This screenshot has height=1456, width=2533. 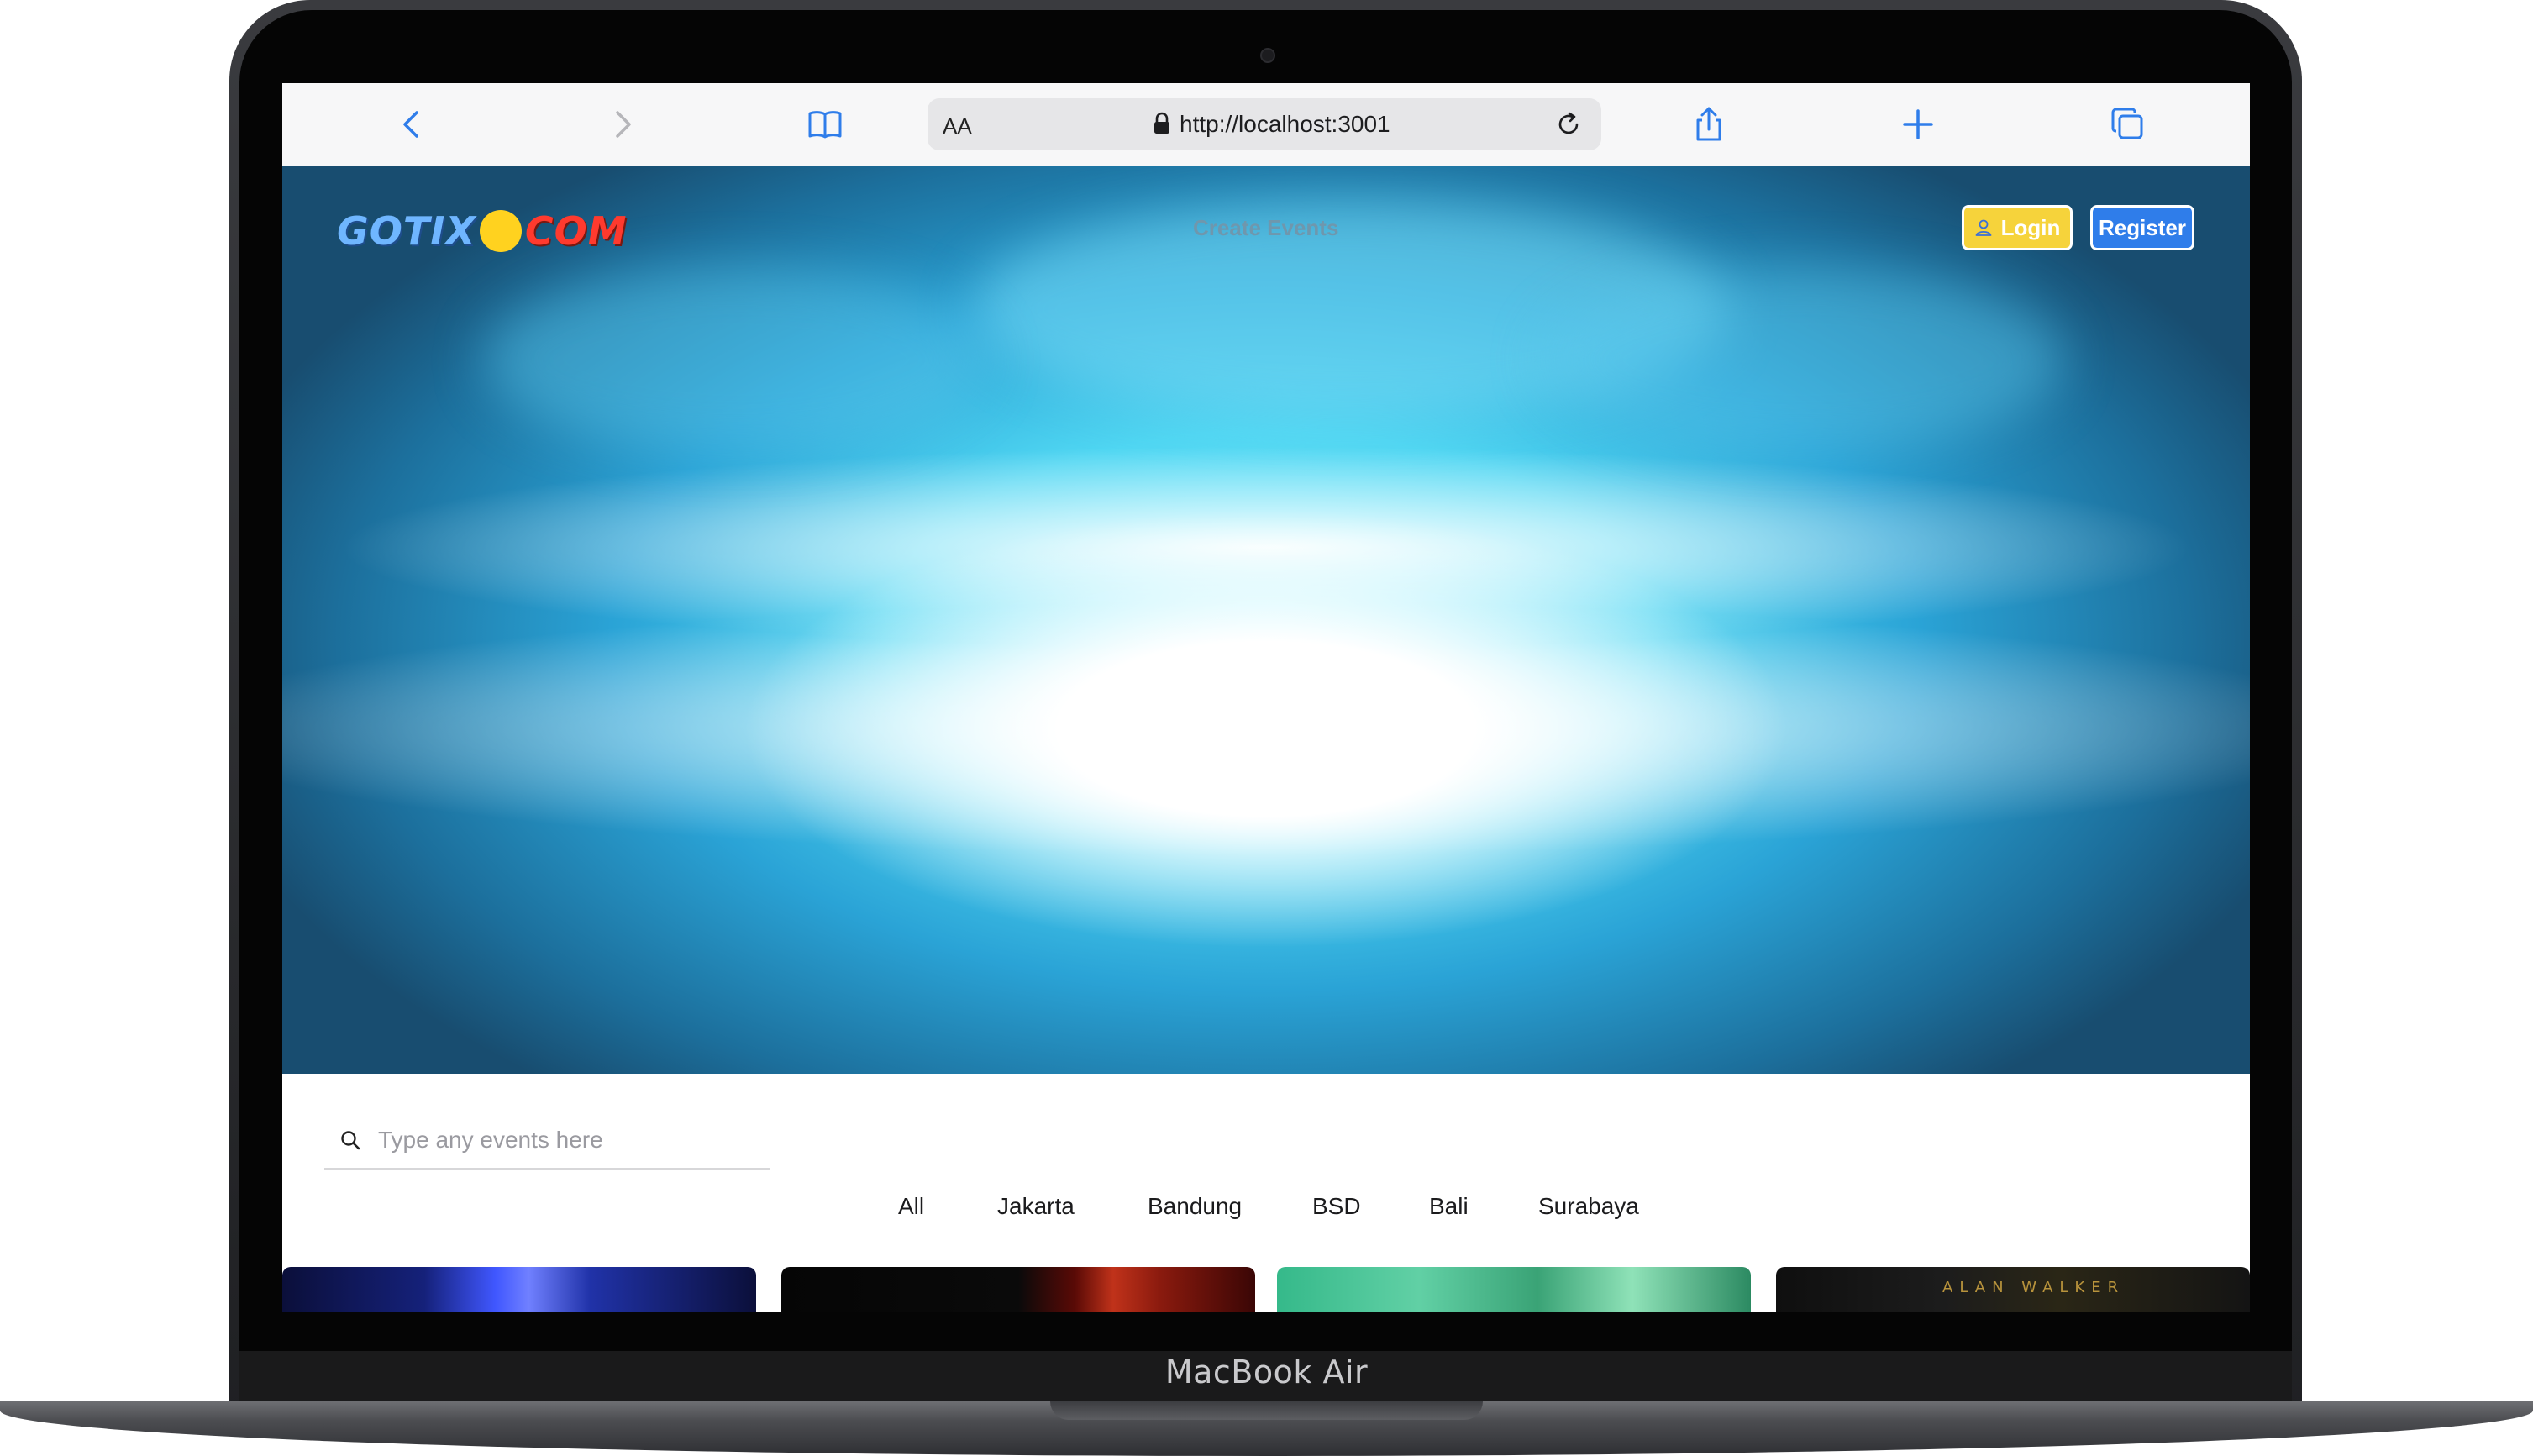 I want to click on chevron-left-icon, so click(x=412, y=124).